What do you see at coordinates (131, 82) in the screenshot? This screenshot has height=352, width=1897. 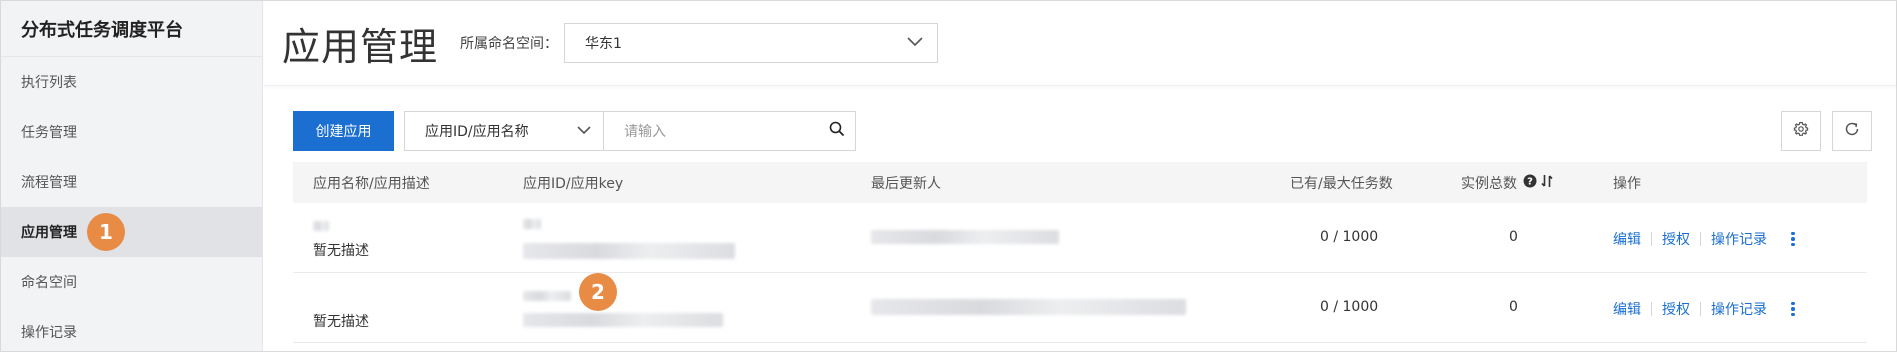 I see `sidebar-item-execution-list: 执行列表` at bounding box center [131, 82].